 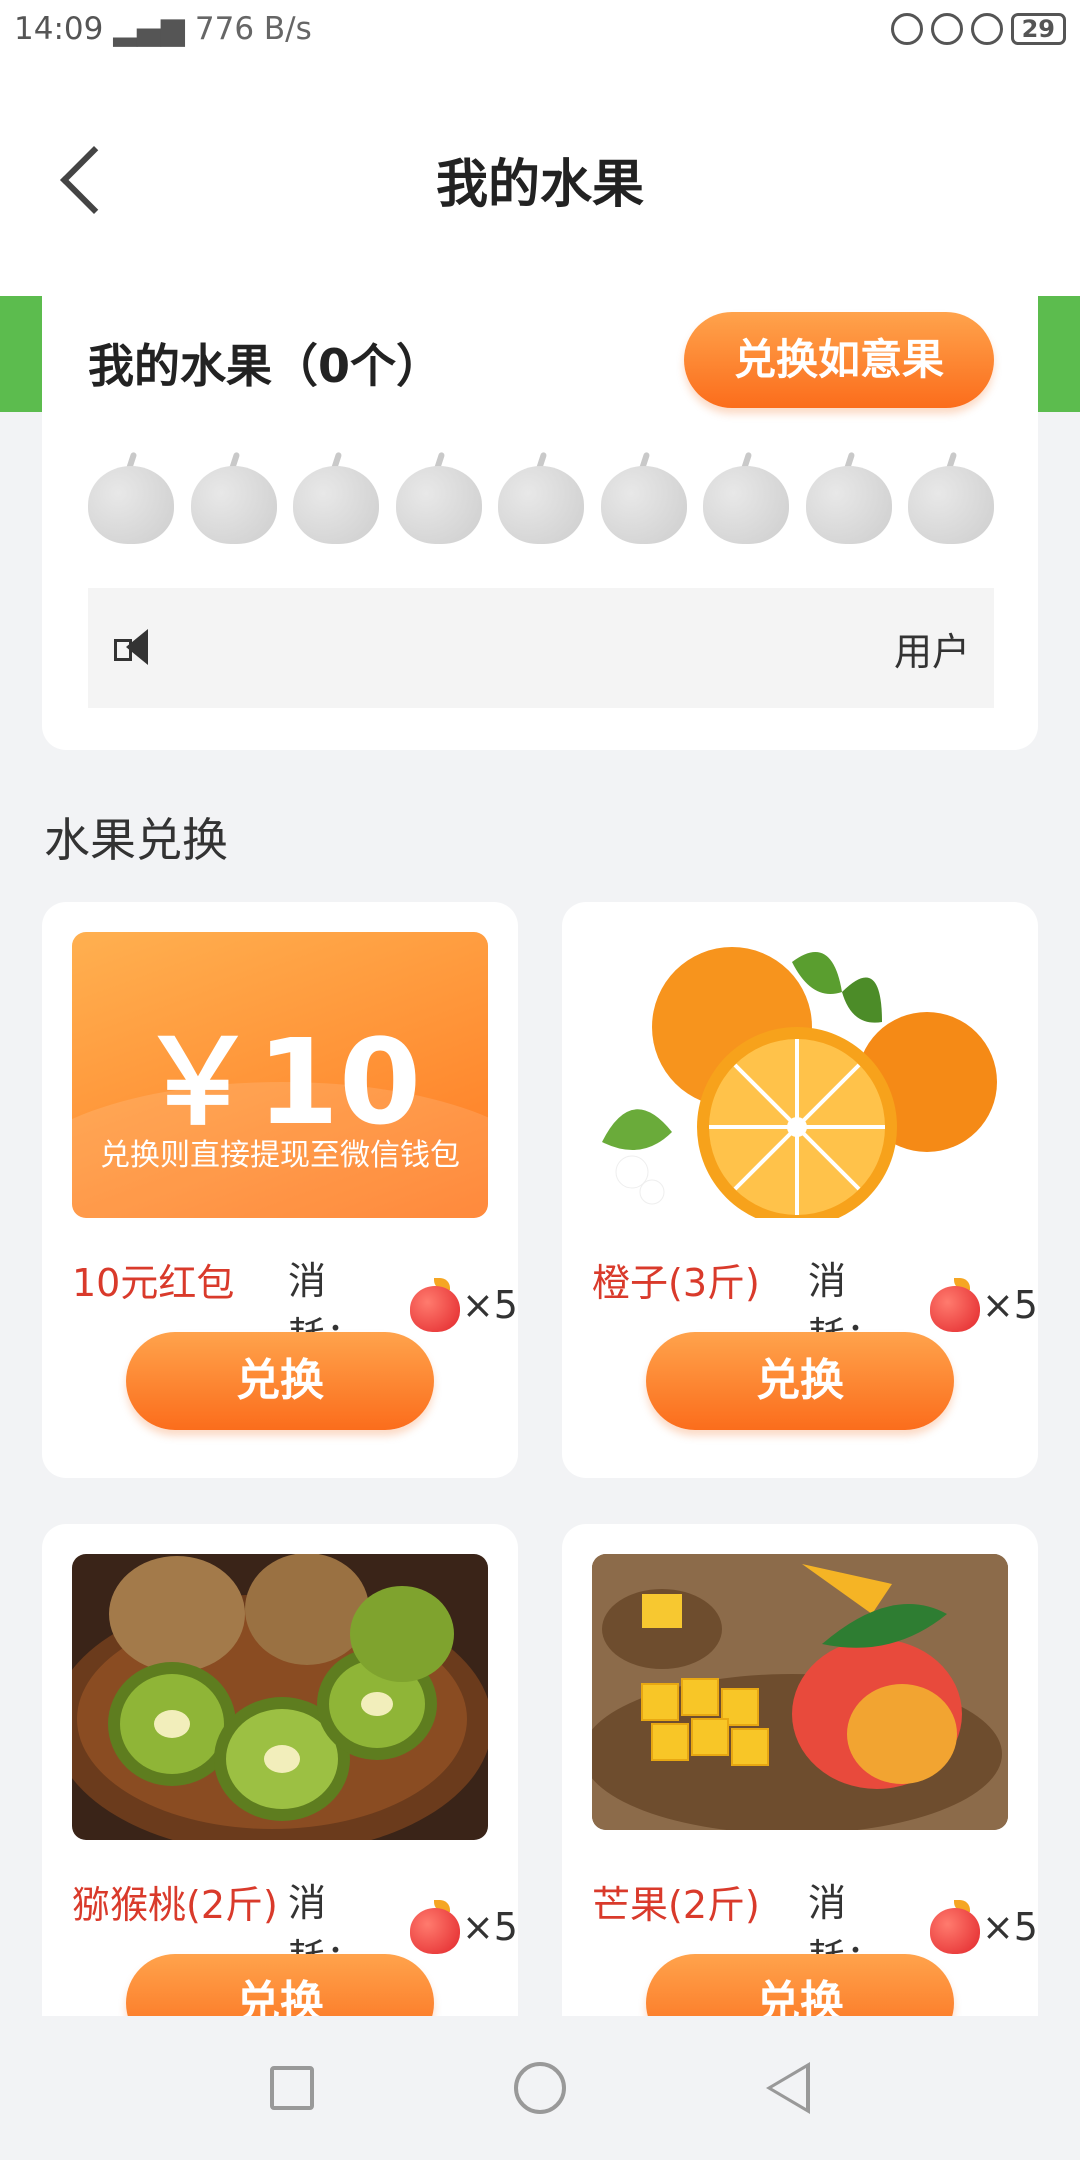 What do you see at coordinates (676, 1283) in the screenshot?
I see `product-name: 橙子(3斤)` at bounding box center [676, 1283].